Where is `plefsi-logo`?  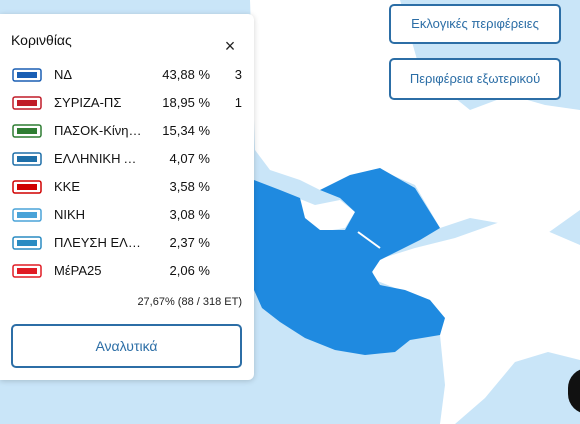 plefsi-logo is located at coordinates (27, 243).